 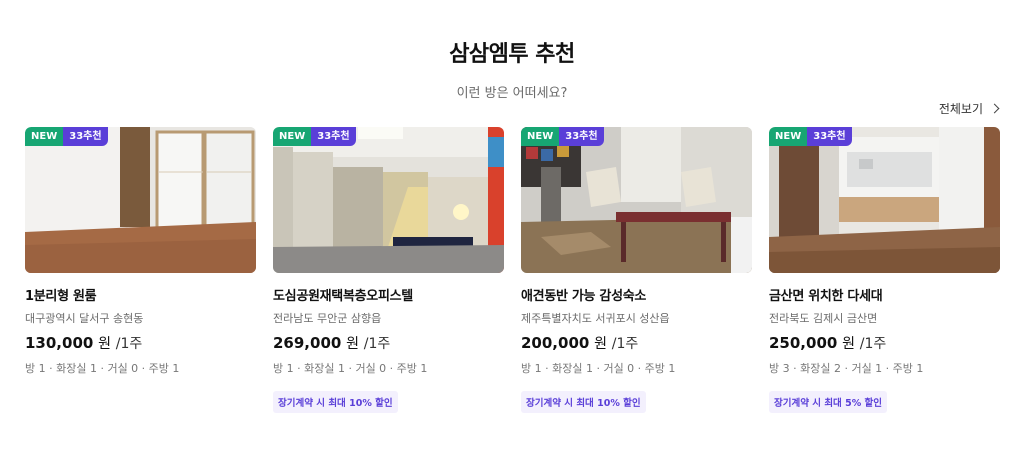 I want to click on price-amount: 130,000, so click(x=59, y=343).